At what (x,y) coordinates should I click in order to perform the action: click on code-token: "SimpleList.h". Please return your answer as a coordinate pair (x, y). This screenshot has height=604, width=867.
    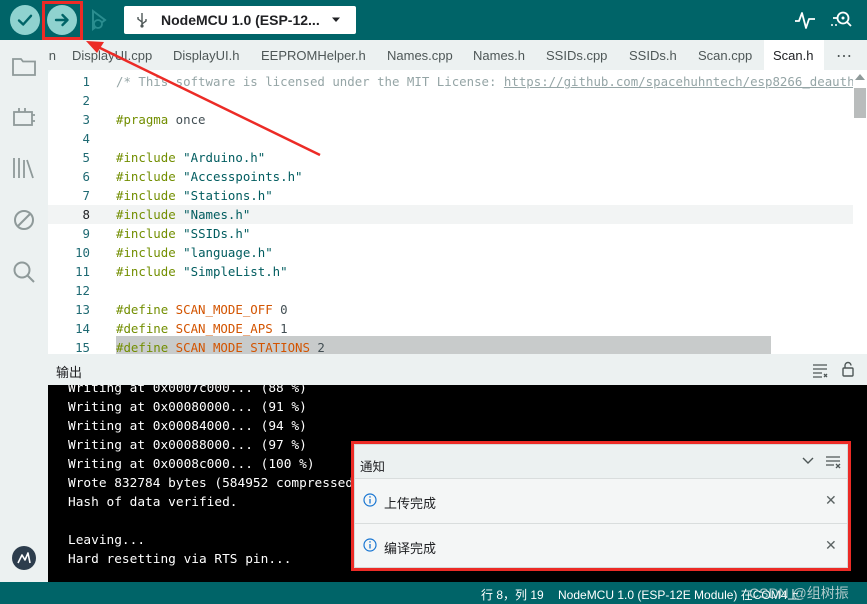
    Looking at the image, I should click on (231, 271).